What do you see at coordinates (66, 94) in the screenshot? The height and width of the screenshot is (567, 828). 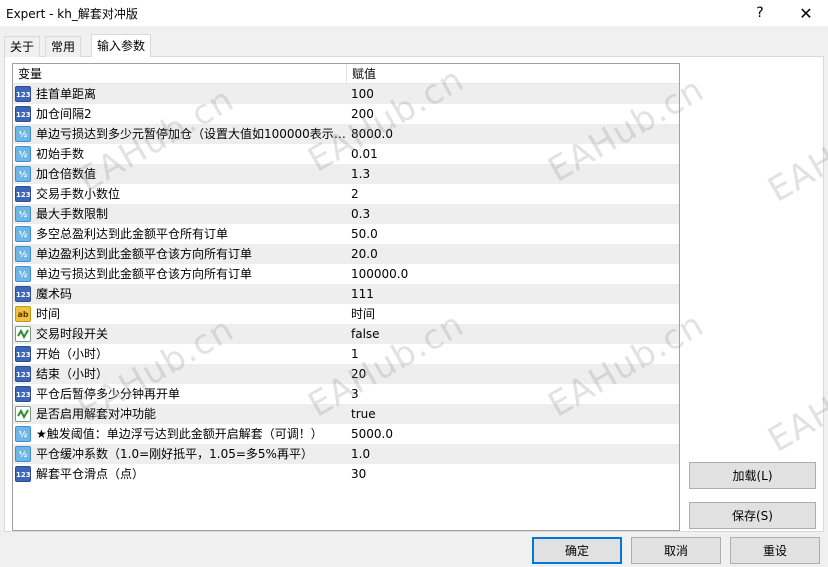 I see `param-name: 挂首单距离` at bounding box center [66, 94].